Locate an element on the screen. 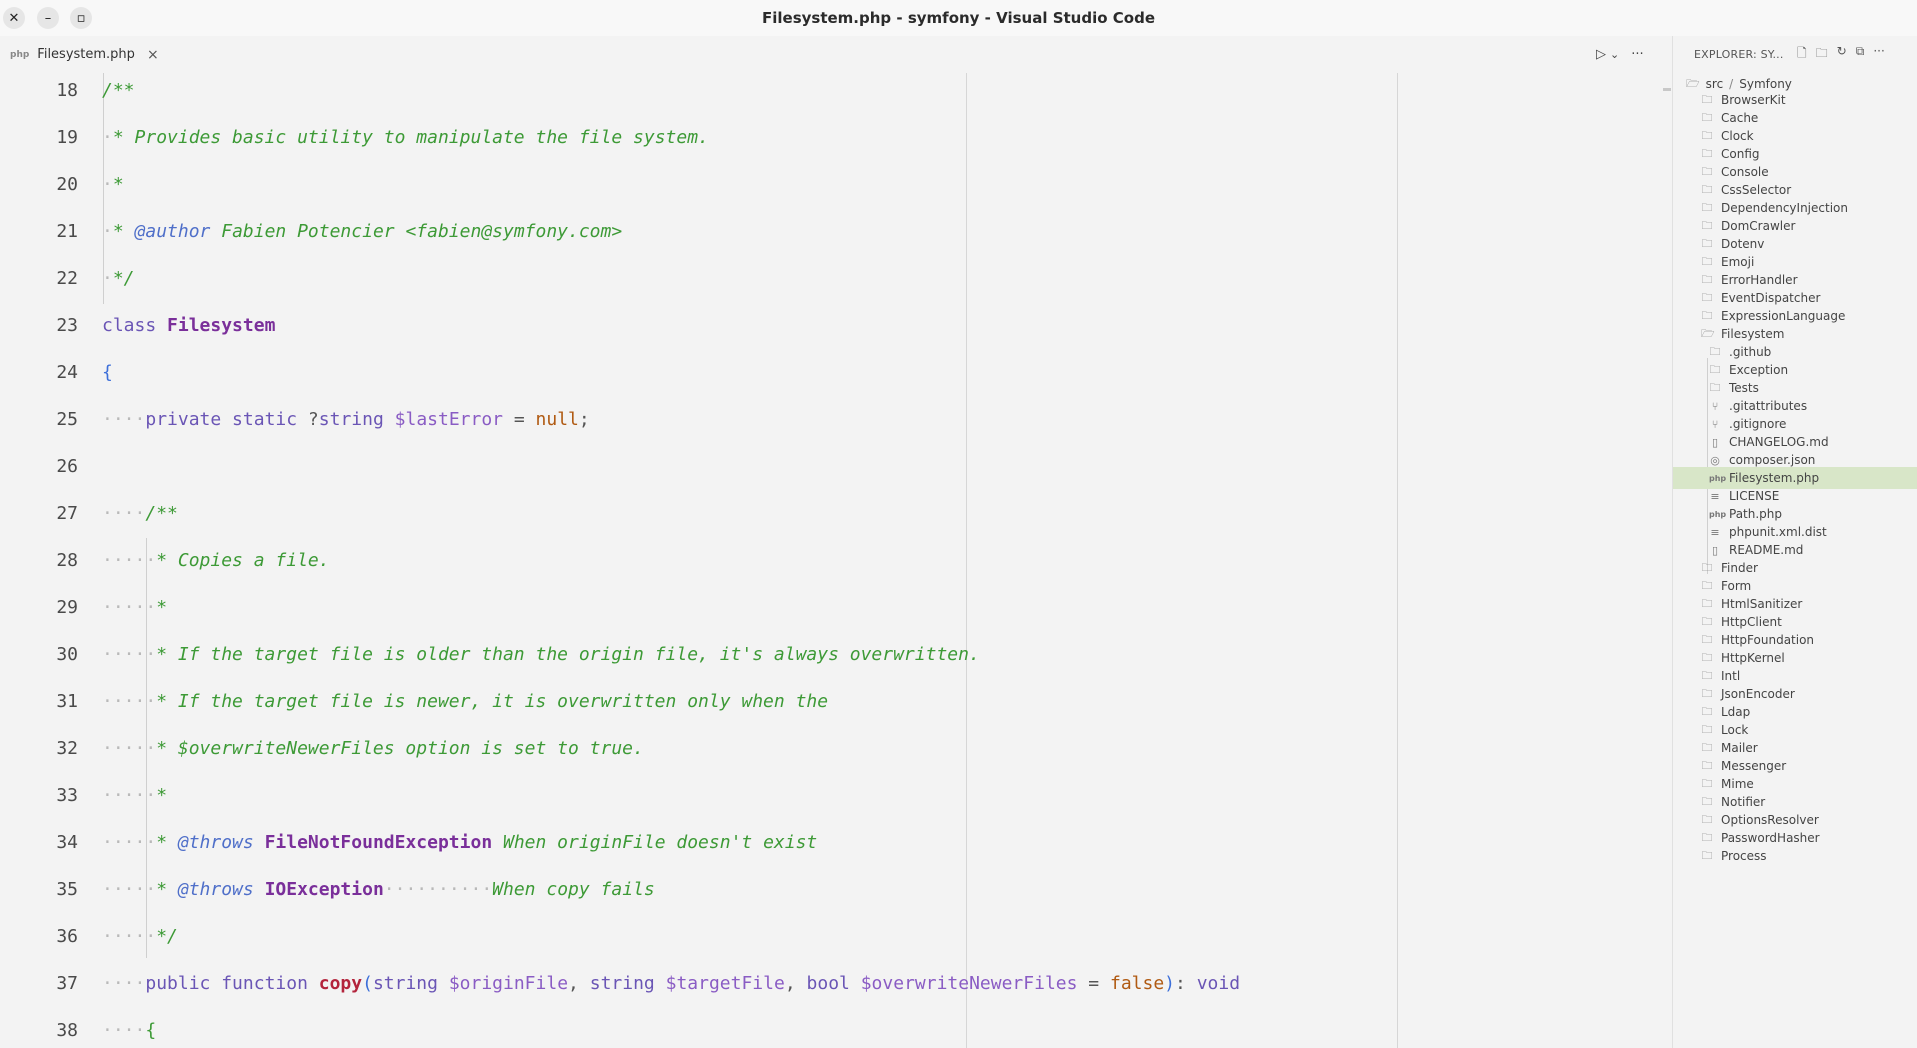 This screenshot has height=1048, width=1917. tree-item-label: Process is located at coordinates (1744, 856).